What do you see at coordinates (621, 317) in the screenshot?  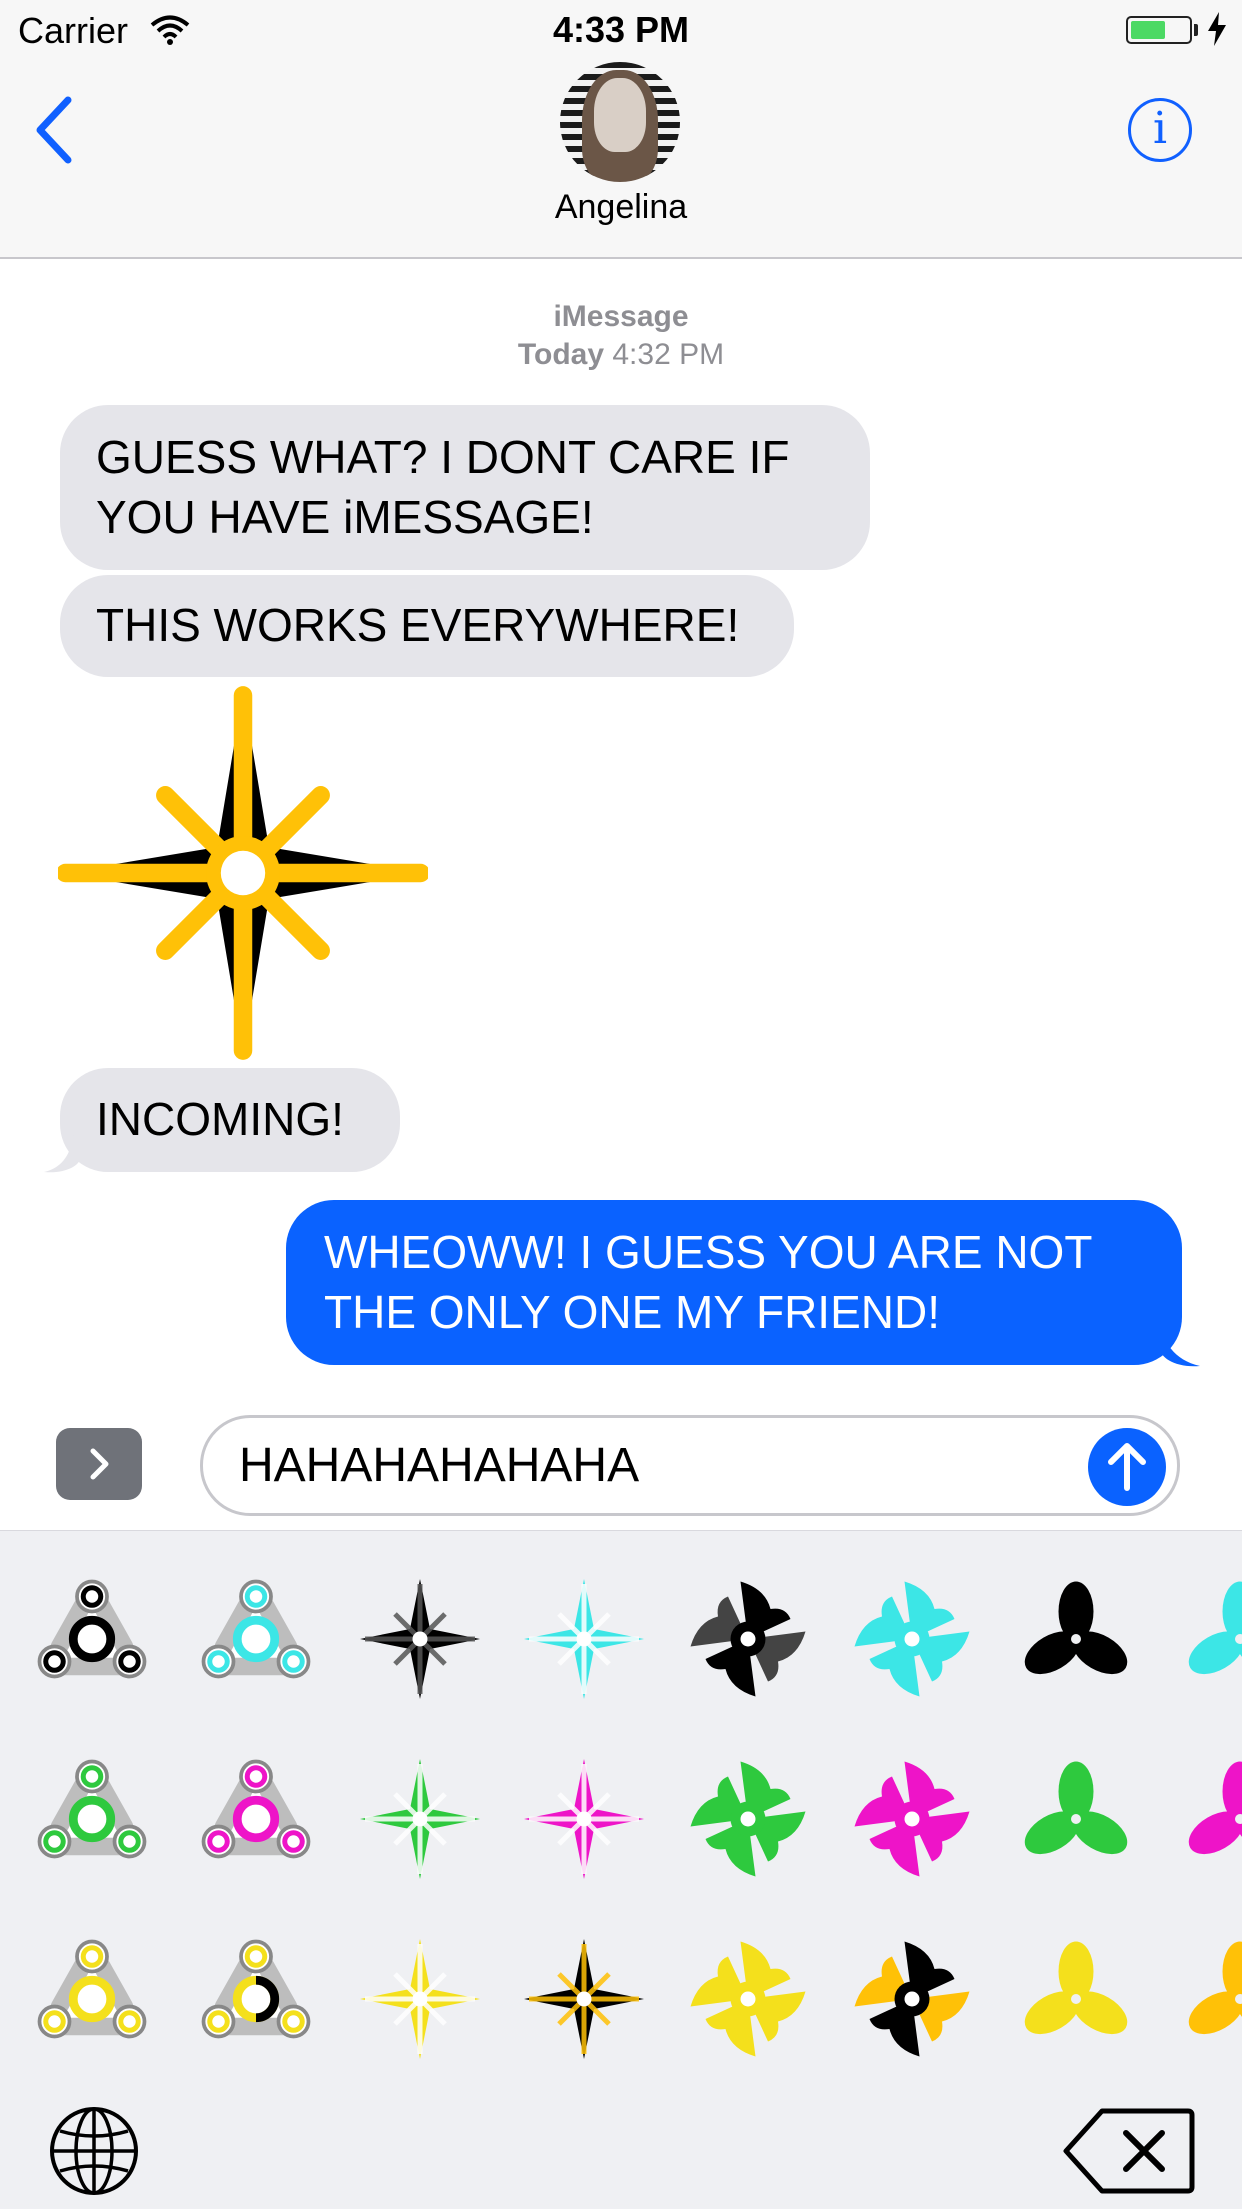 I see `service-label: iMessage` at bounding box center [621, 317].